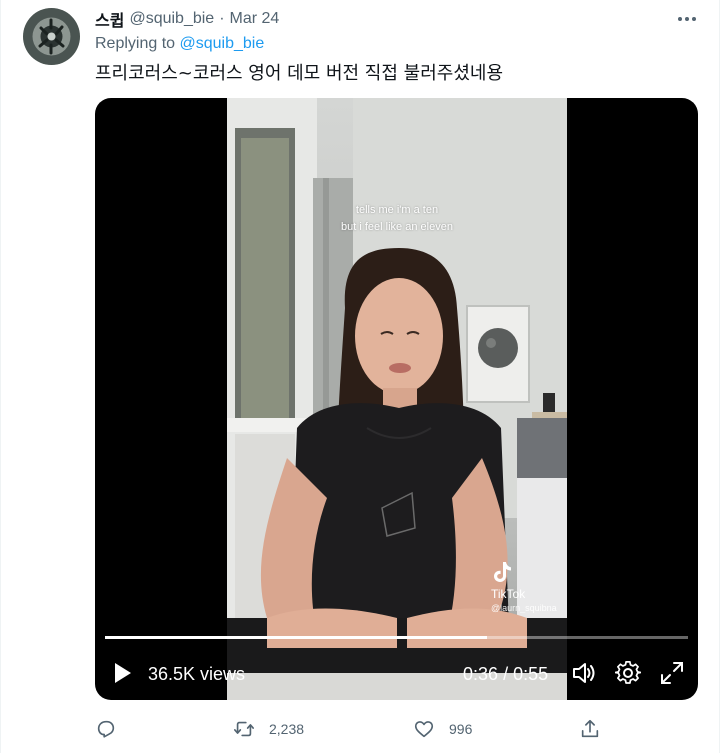 This screenshot has height=753, width=720. I want to click on replying-to-mention: @squib_bie, so click(222, 43).